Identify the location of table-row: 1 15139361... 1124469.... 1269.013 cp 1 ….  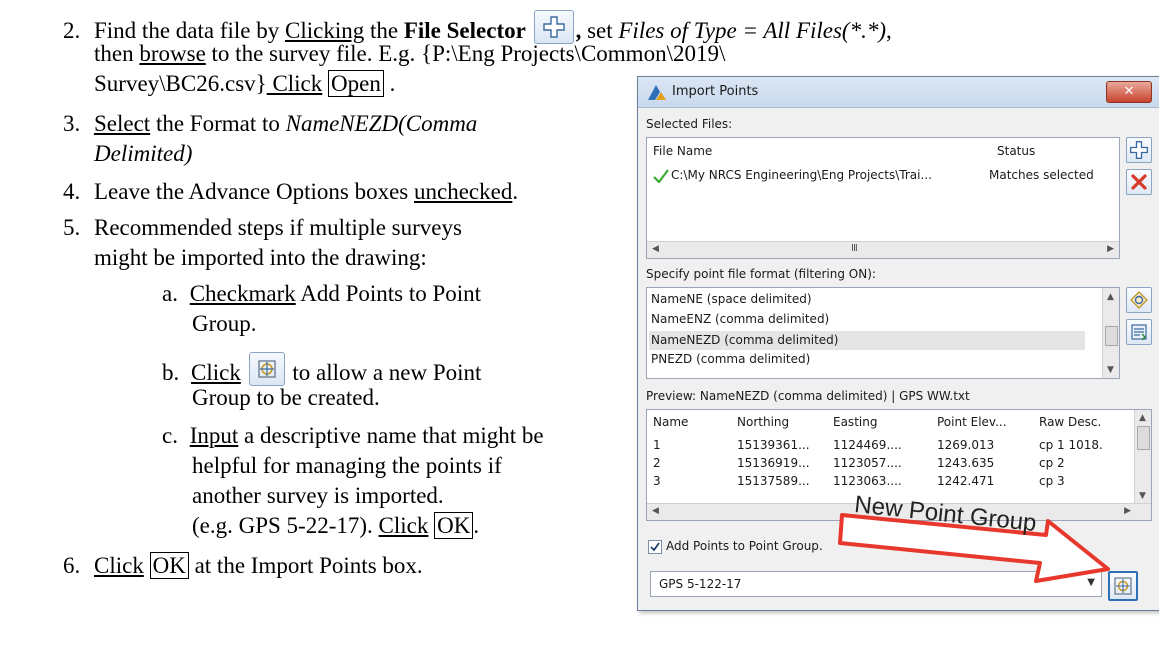
(891, 447).